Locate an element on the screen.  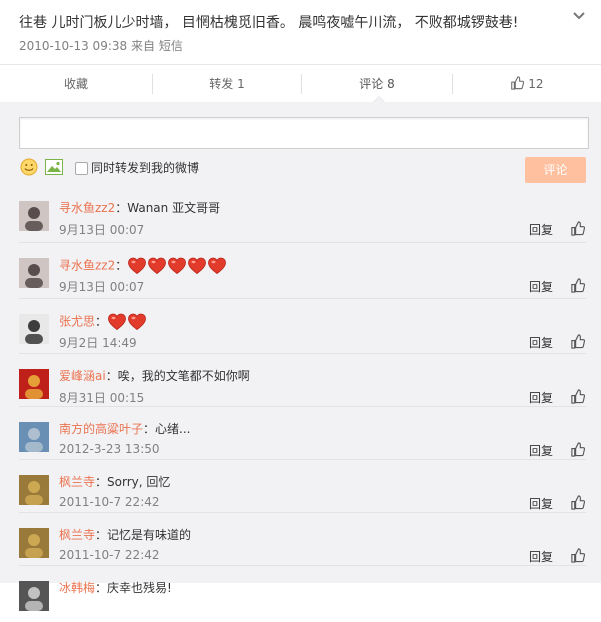
post-text: 往巷 儿时门板儿少时墙， 目惘枯槐觅旧香。 晨鸣夜嘘午川流， 不败都城锣鼓巷! is located at coordinates (269, 23).